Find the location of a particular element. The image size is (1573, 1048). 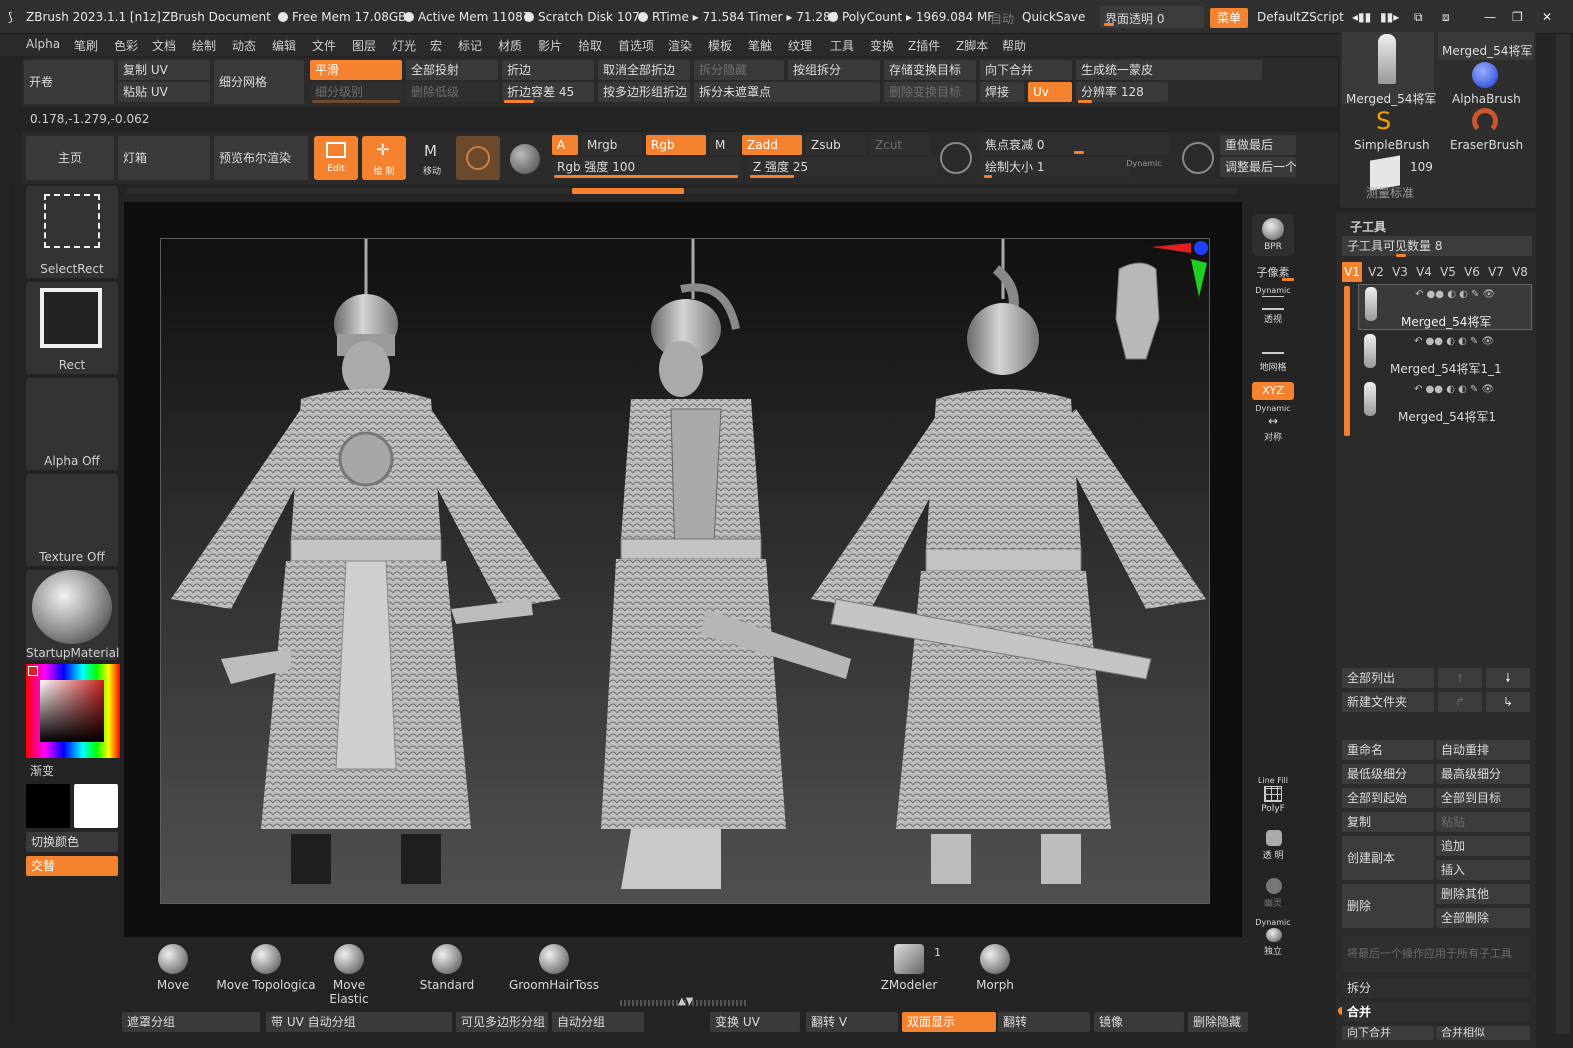

smooth-toggle: 平滑 is located at coordinates (356, 70).